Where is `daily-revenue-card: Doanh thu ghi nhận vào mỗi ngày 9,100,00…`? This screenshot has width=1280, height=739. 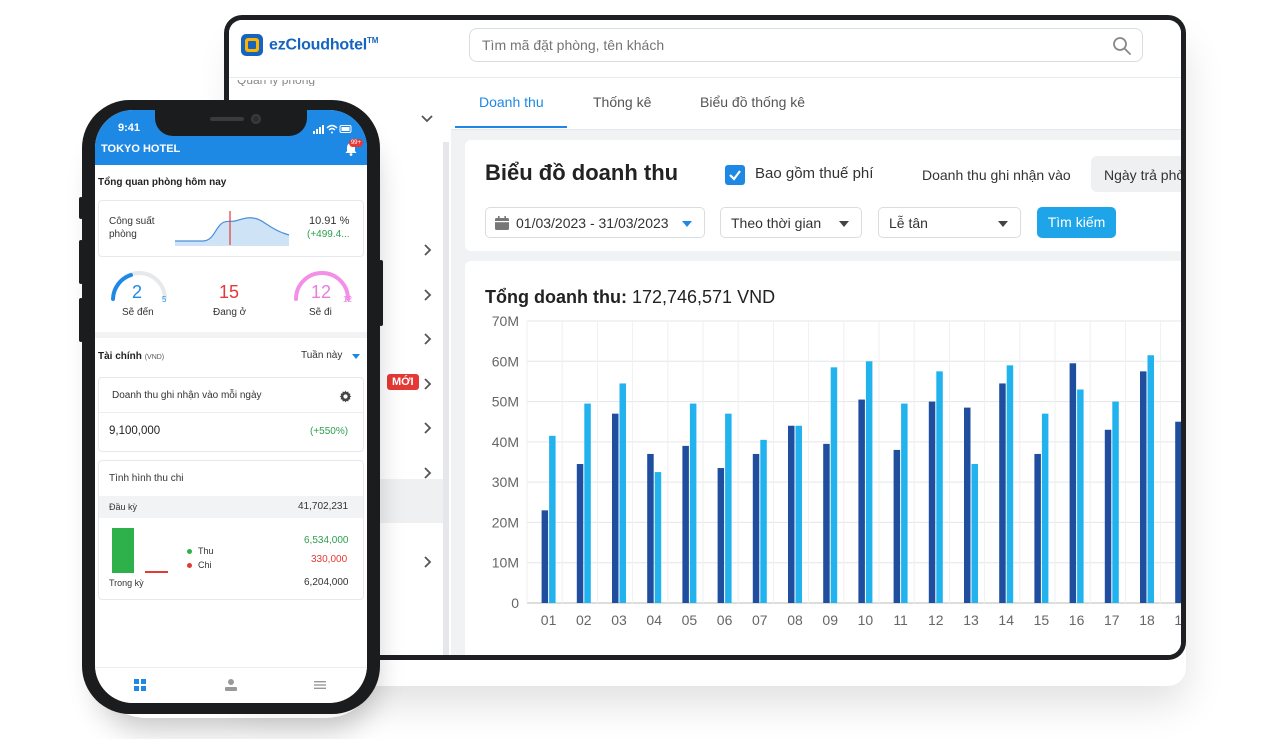
daily-revenue-card: Doanh thu ghi nhận vào mỗi ngày 9,100,00… is located at coordinates (231, 414).